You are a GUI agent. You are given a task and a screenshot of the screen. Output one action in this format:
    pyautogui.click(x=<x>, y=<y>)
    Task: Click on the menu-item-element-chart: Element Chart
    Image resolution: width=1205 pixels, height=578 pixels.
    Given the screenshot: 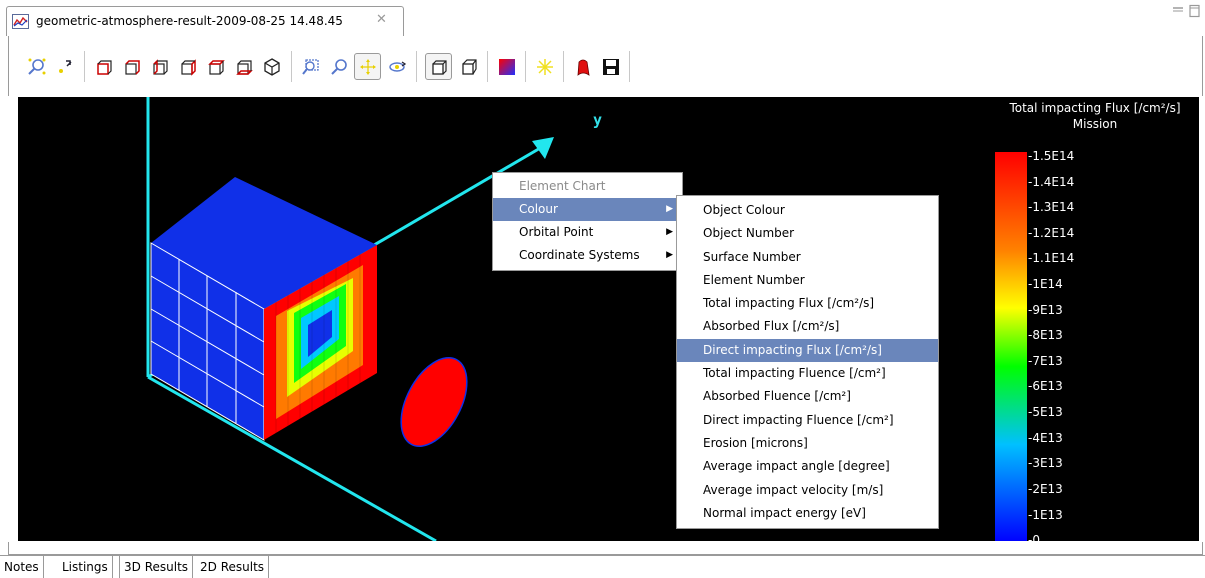 What is the action you would take?
    pyautogui.click(x=587, y=186)
    